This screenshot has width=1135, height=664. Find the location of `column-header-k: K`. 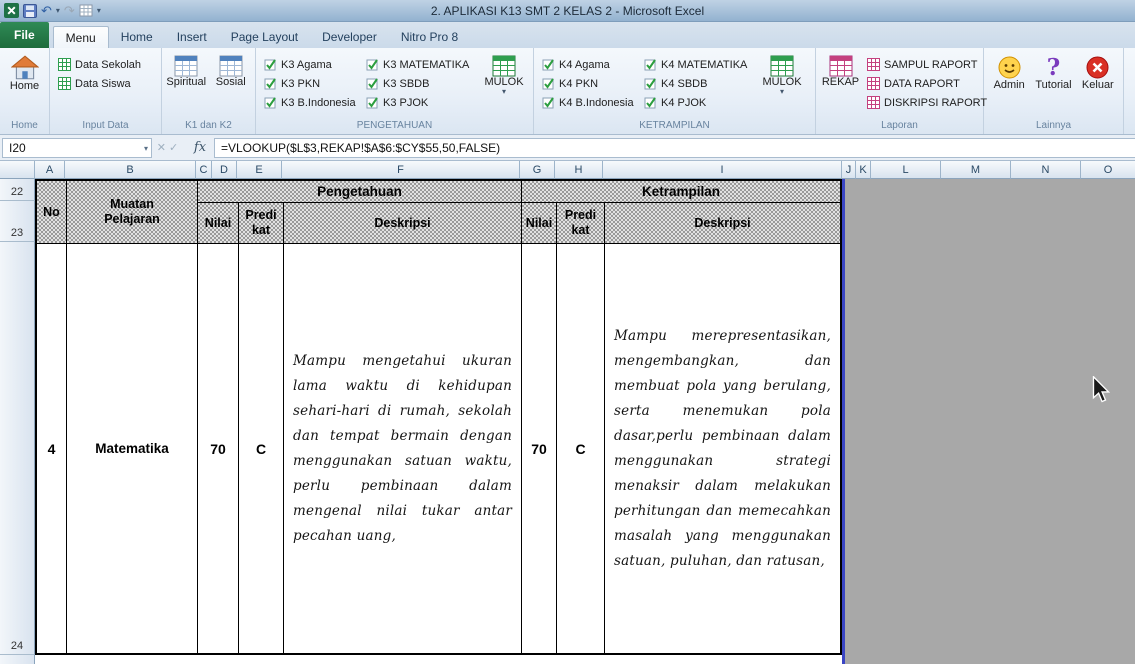

column-header-k: K is located at coordinates (863, 170).